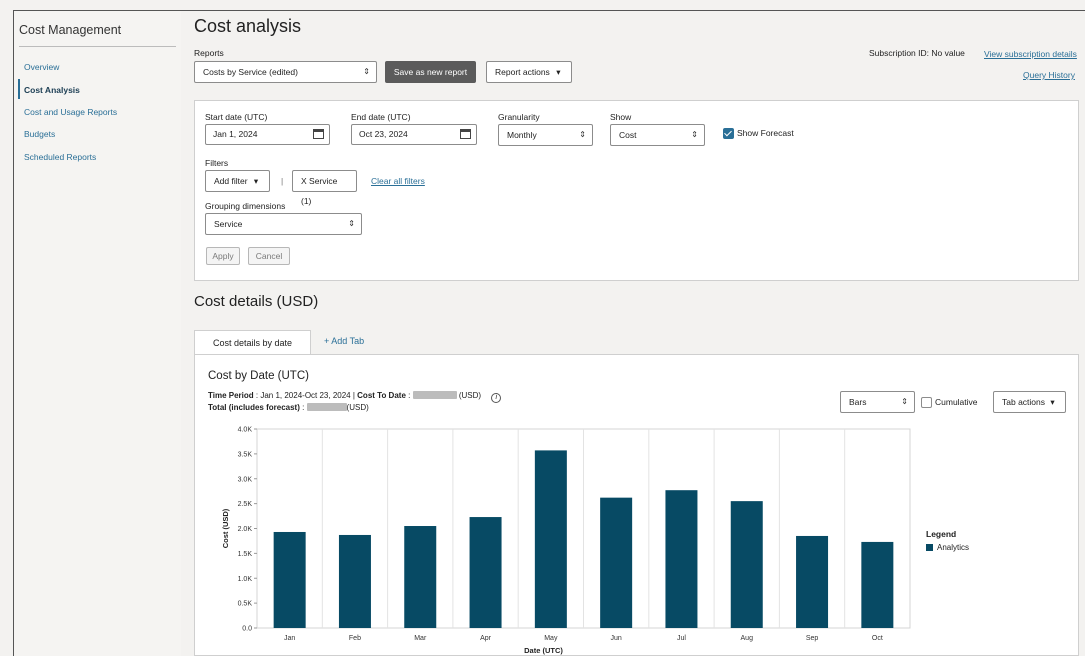 The width and height of the screenshot is (1085, 656). What do you see at coordinates (496, 398) in the screenshot?
I see `info-icon: i` at bounding box center [496, 398].